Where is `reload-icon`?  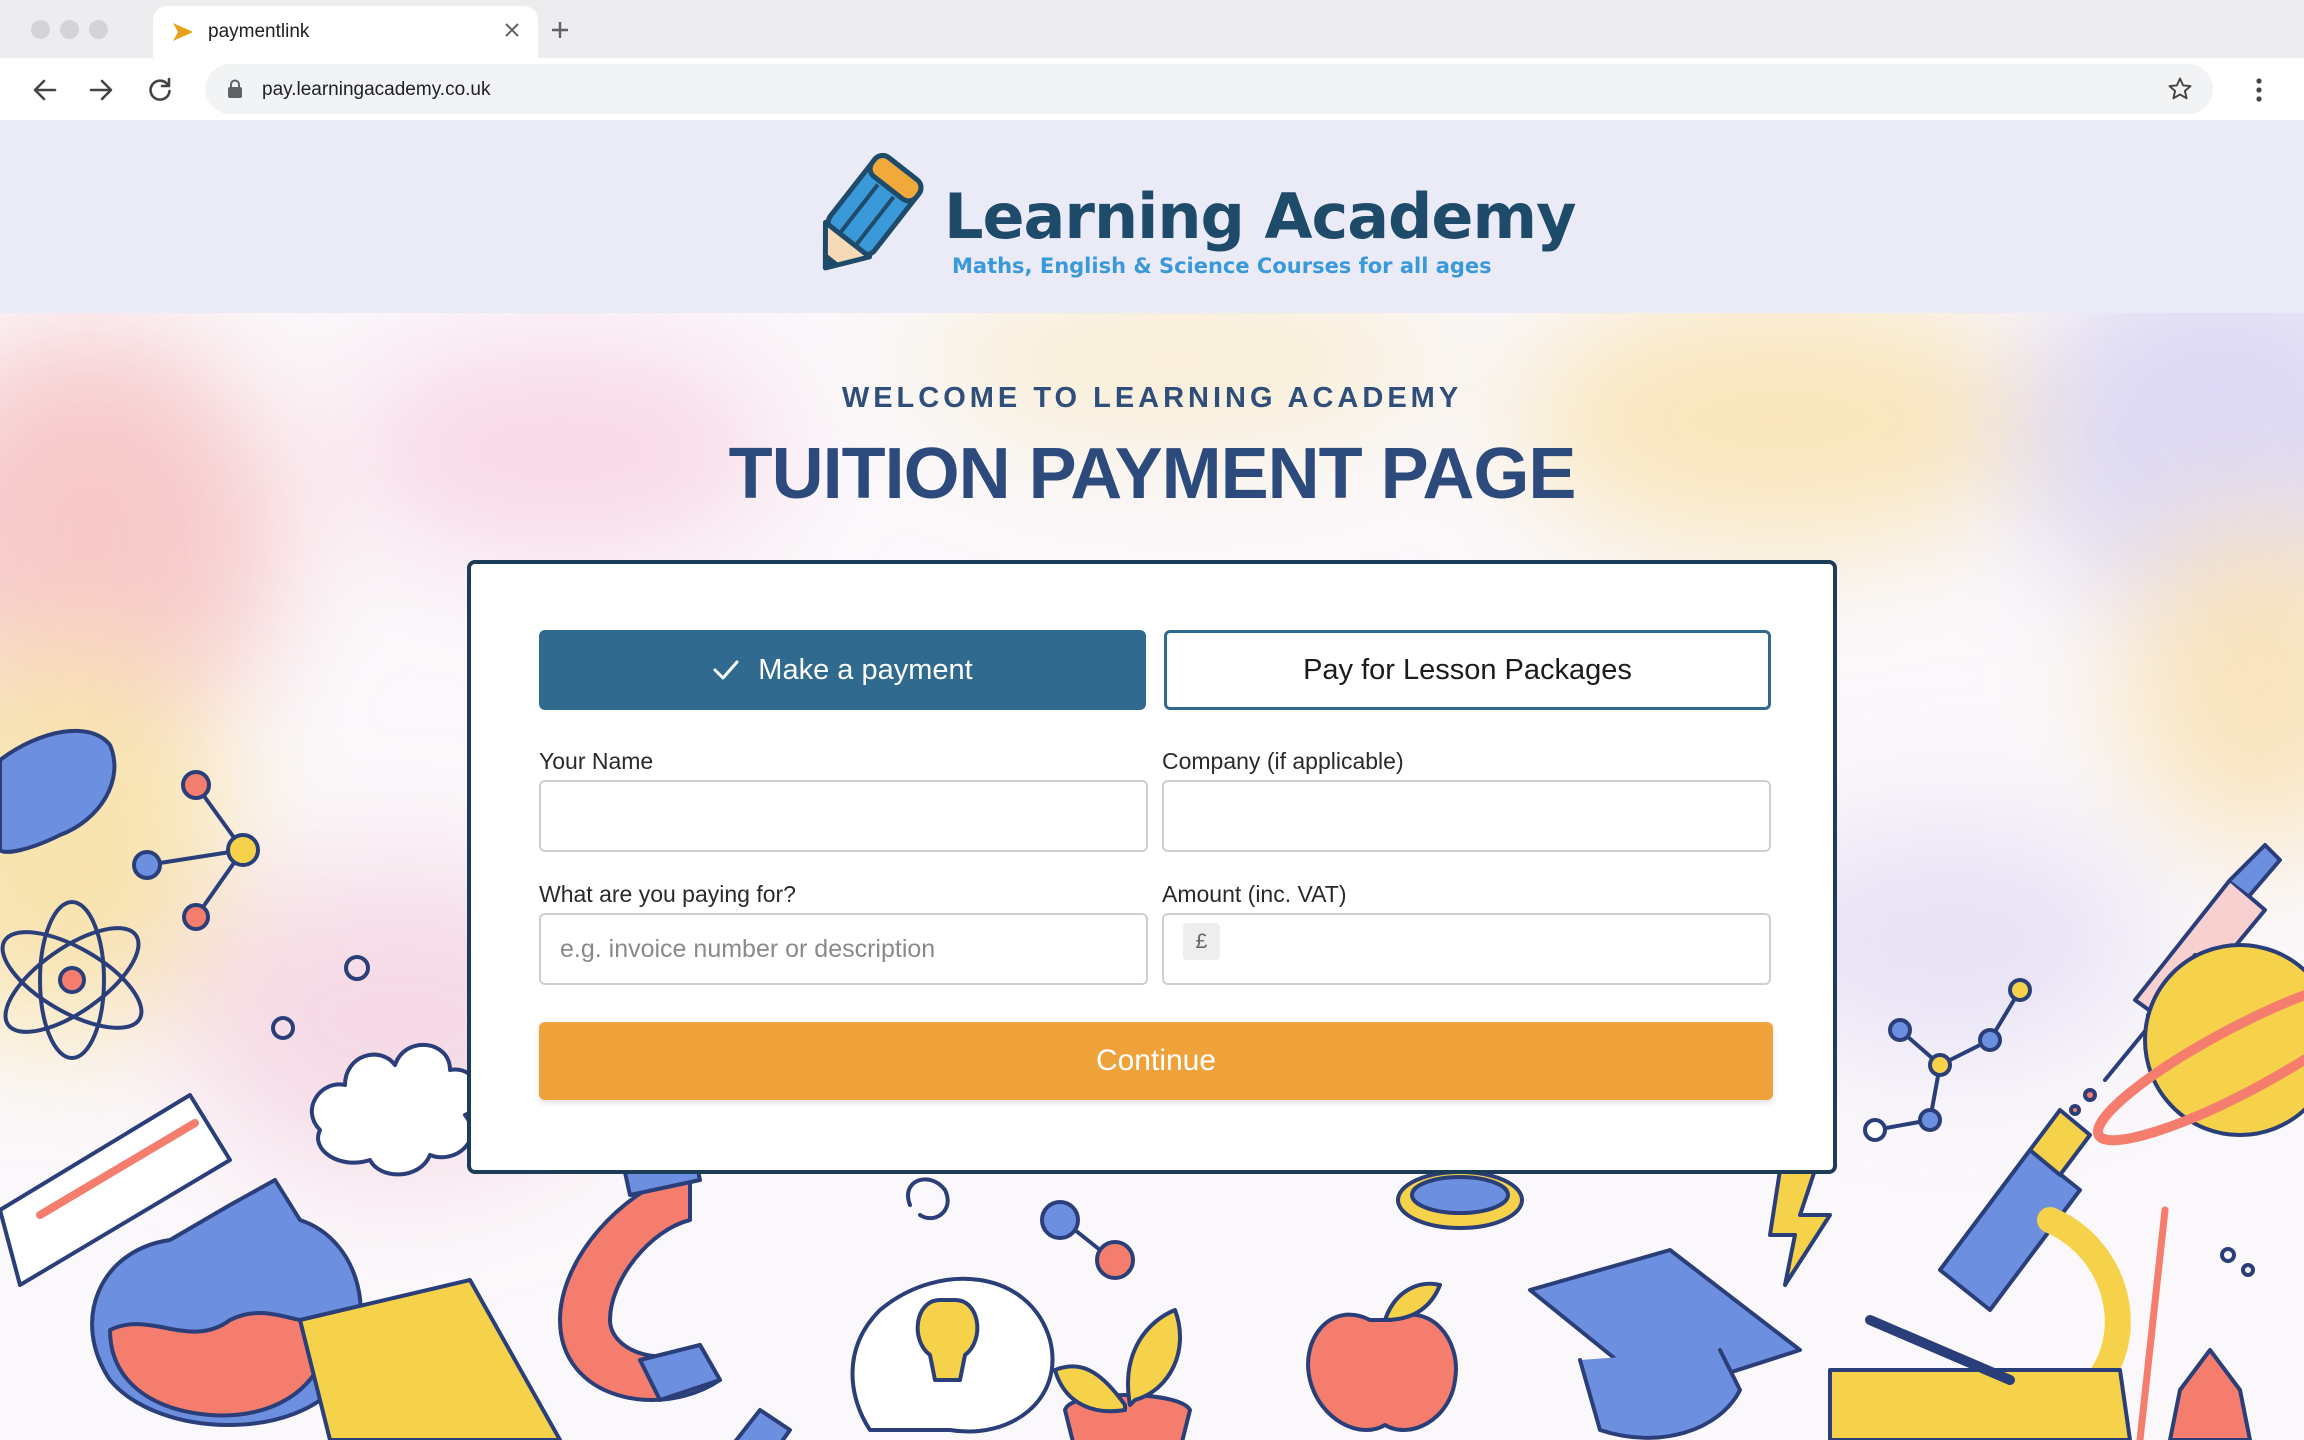 reload-icon is located at coordinates (160, 90).